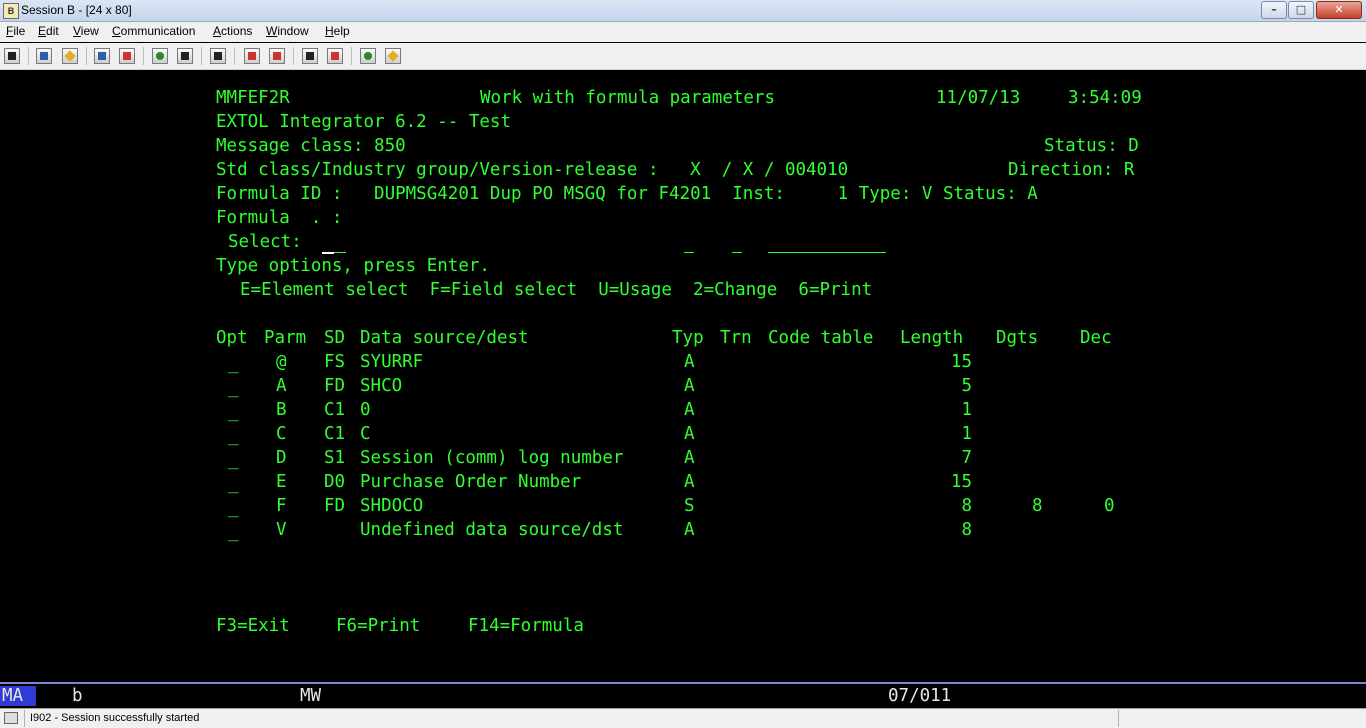 Image resolution: width=1366 pixels, height=728 pixels. What do you see at coordinates (160, 56) in the screenshot?
I see `display-icon` at bounding box center [160, 56].